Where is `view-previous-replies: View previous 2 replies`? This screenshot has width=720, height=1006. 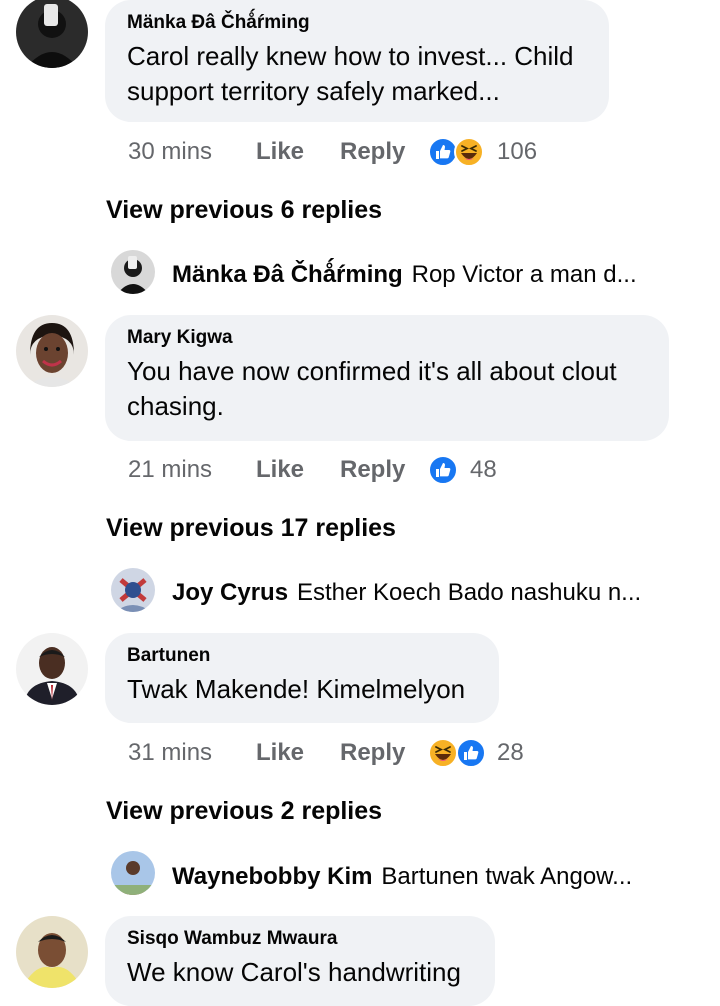
view-previous-replies: View previous 2 replies is located at coordinates (244, 811).